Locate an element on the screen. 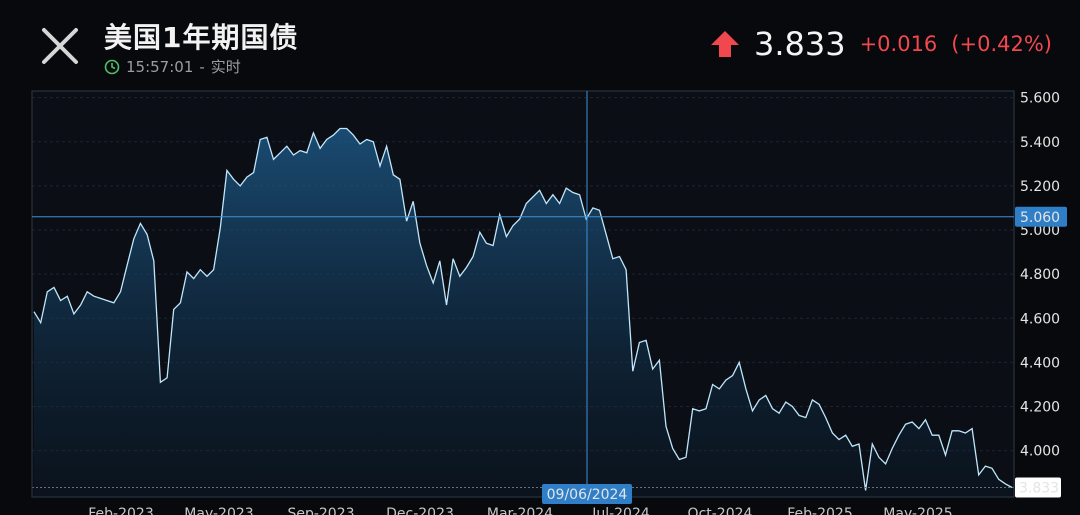 This screenshot has height=515, width=1080. x-tick-label: Feb-2025 is located at coordinates (819, 510).